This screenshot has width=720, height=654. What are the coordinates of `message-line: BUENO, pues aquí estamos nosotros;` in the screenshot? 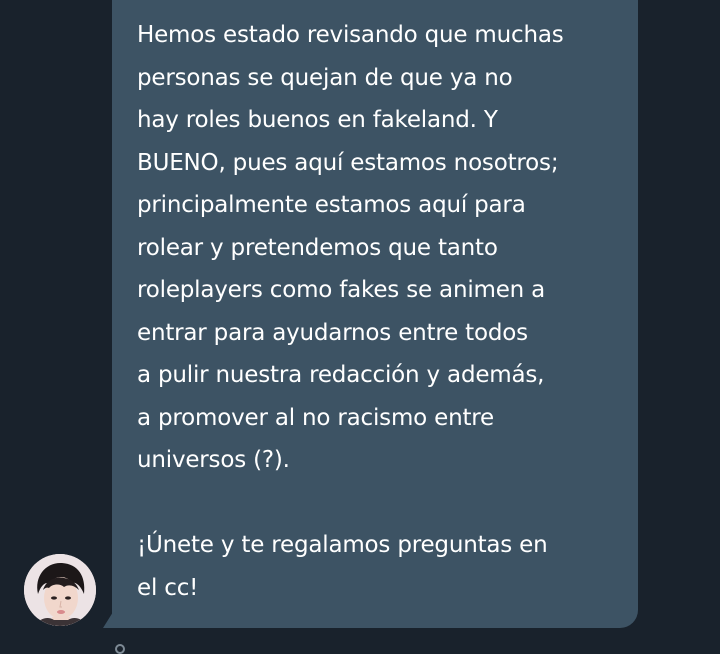 It's located at (348, 162).